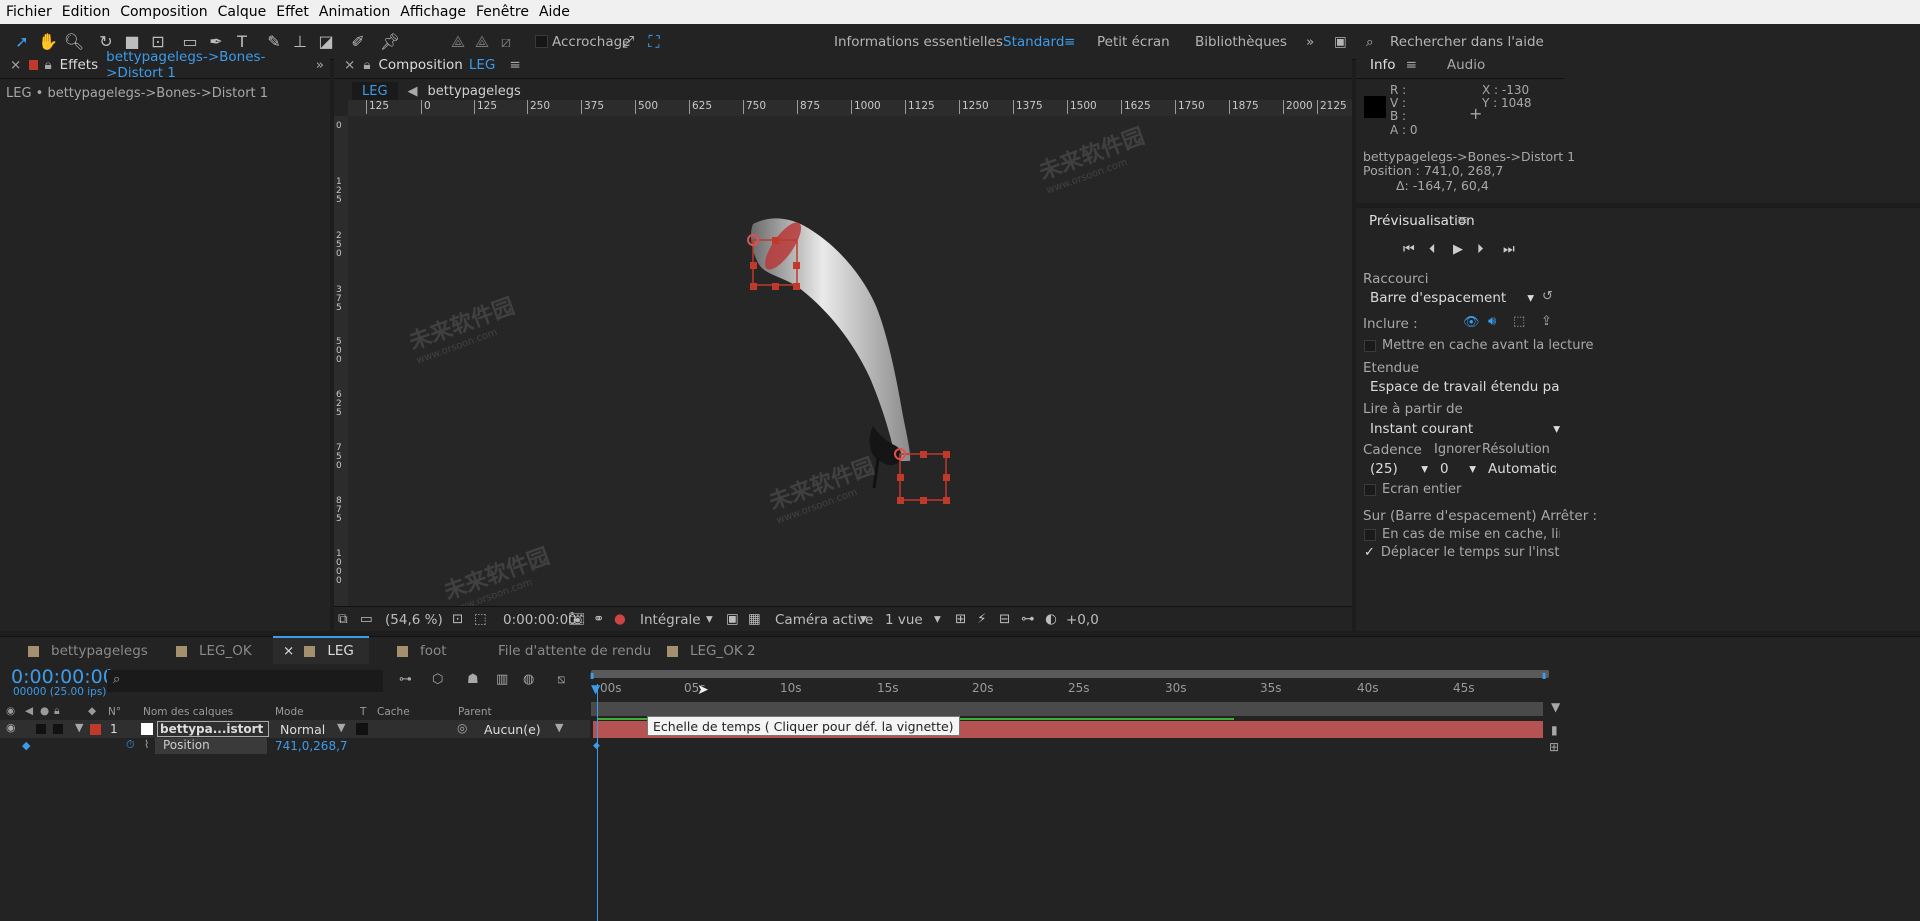 Image resolution: width=1920 pixels, height=921 pixels. What do you see at coordinates (824, 620) in the screenshot?
I see `camera-dropdown: Caméra active` at bounding box center [824, 620].